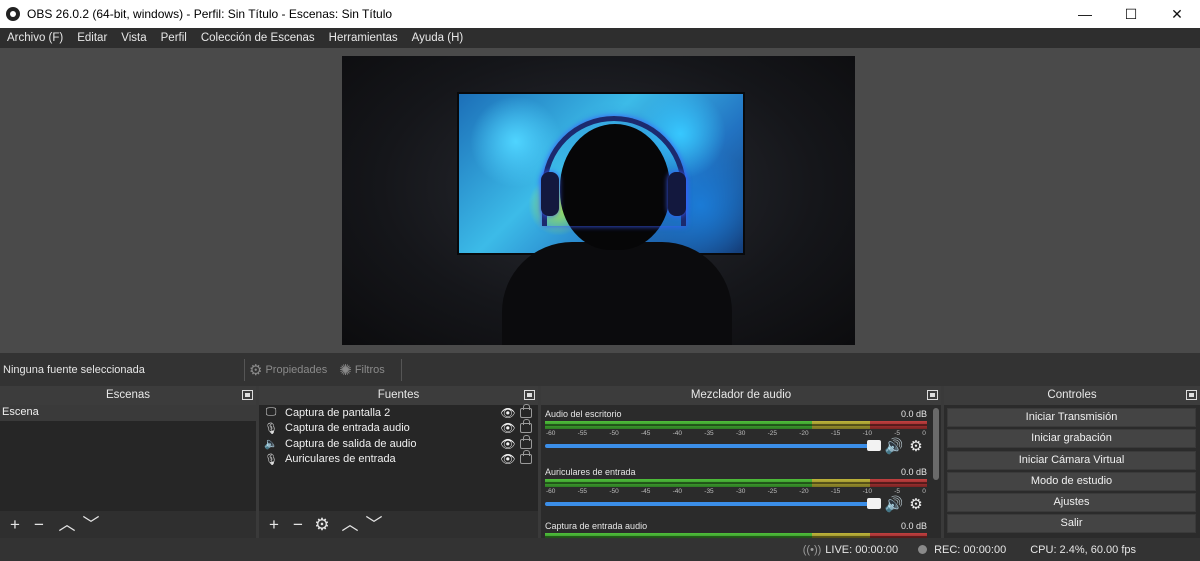 Image resolution: width=1200 pixels, height=561 pixels. Describe the element at coordinates (398, 443) in the screenshot. I see `source-item: 🔈 Captura de salida de audio 👁` at that location.